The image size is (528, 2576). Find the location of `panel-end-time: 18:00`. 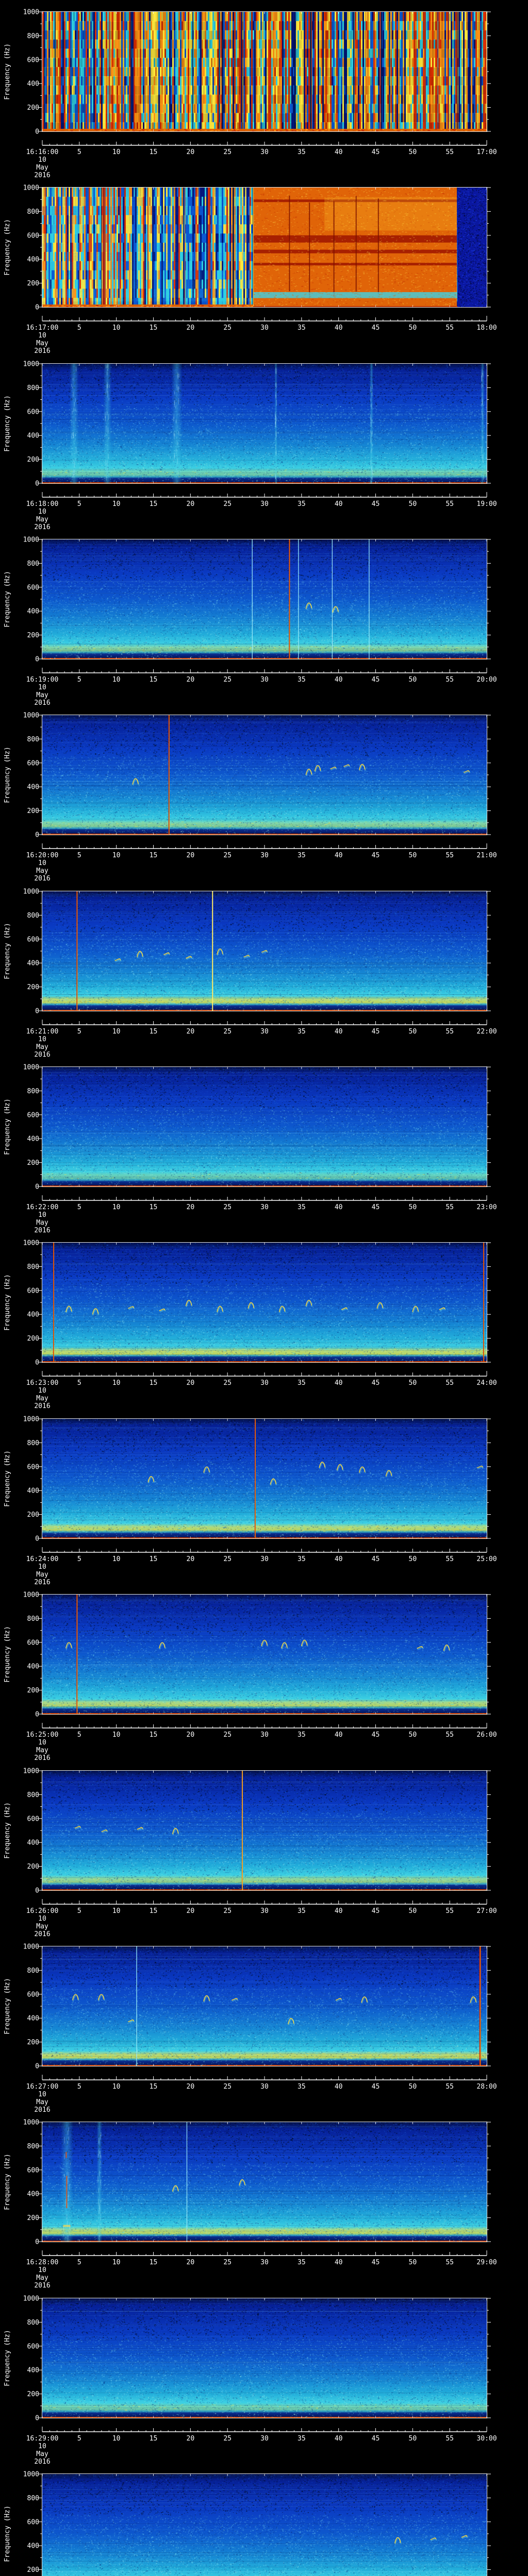

panel-end-time: 18:00 is located at coordinates (486, 328).